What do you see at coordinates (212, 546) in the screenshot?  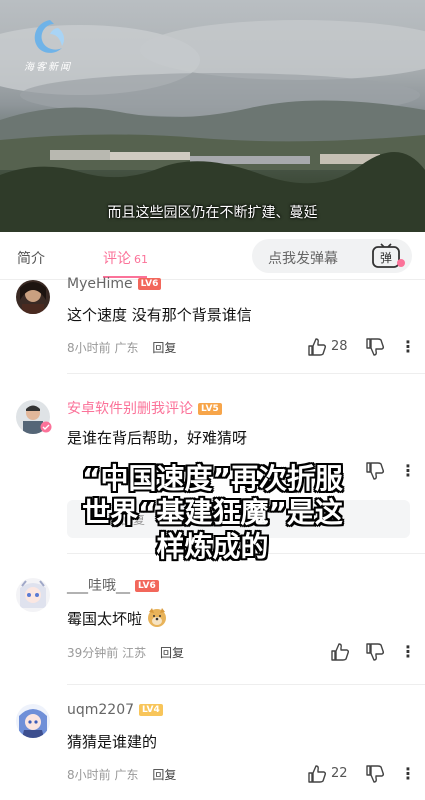 I see `overlay-line-3: 样炼成的` at bounding box center [212, 546].